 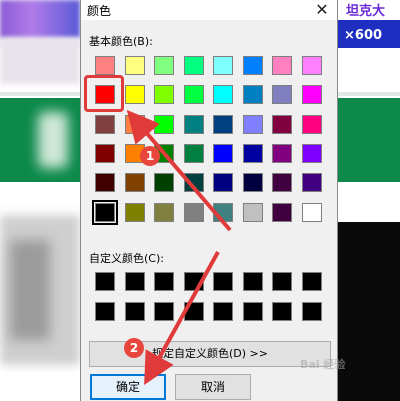 I want to click on custom-color-swatch-r2-c6, so click(x=252, y=311).